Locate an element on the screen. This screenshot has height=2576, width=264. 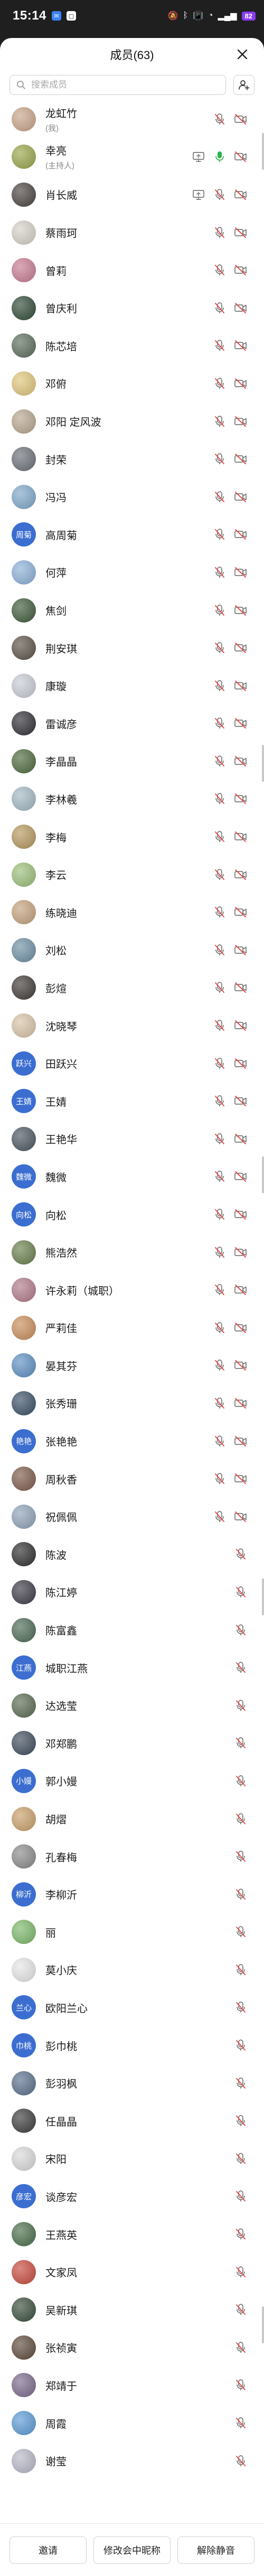
member-row: 刘松 is located at coordinates (132, 950).